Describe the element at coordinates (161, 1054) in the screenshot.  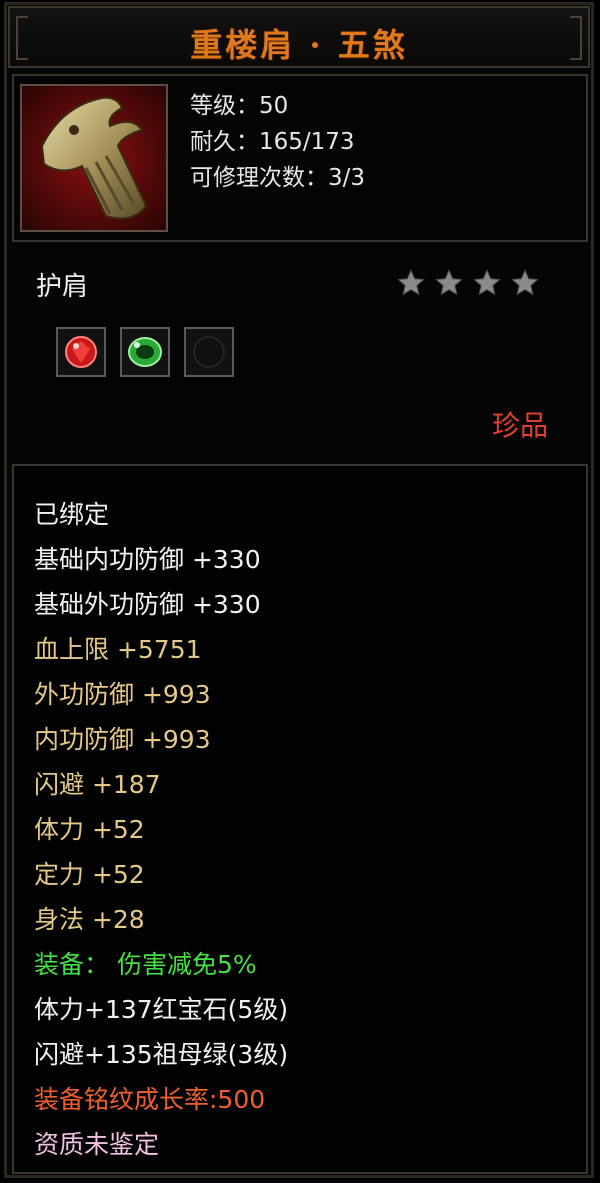
I see `attr-gem-emerald: 闪避+135祖母绿(3级)` at that location.